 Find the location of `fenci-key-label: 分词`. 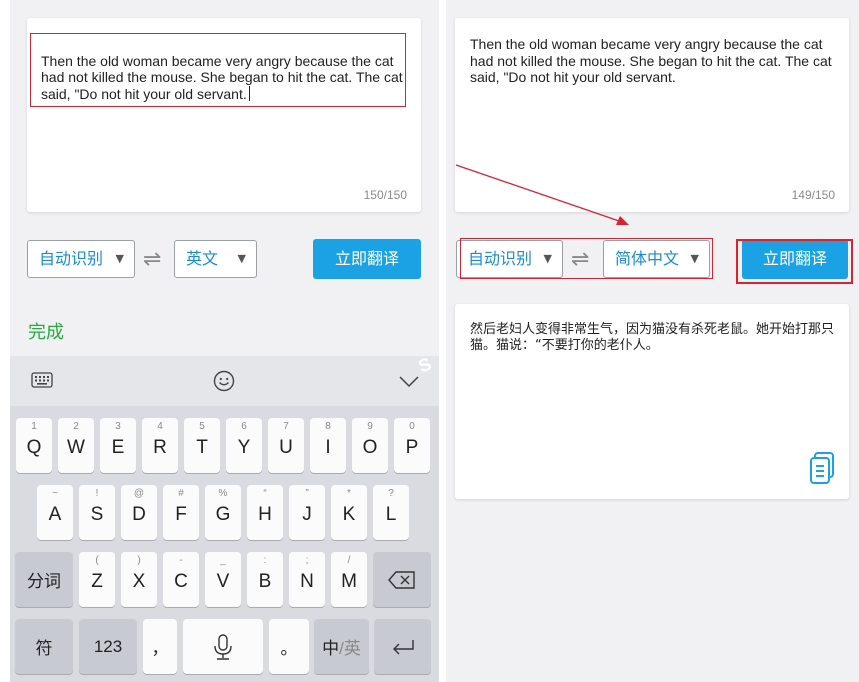

fenci-key-label: 分词 is located at coordinates (44, 581).